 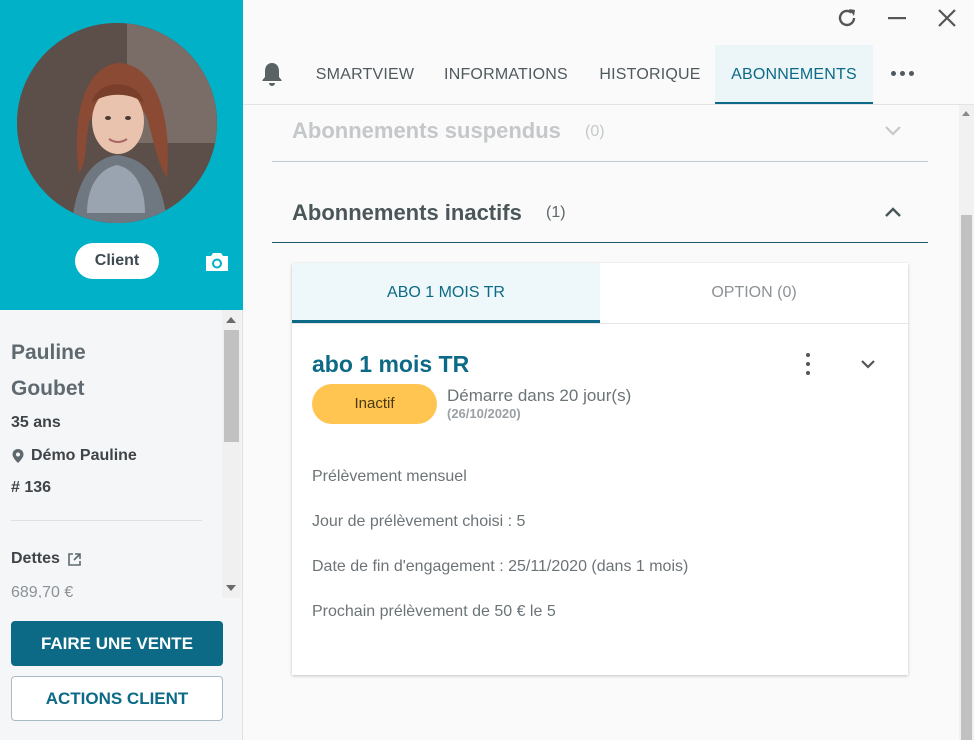 I want to click on client-actions-button: ACTIONS CLIENT, so click(x=117, y=698).